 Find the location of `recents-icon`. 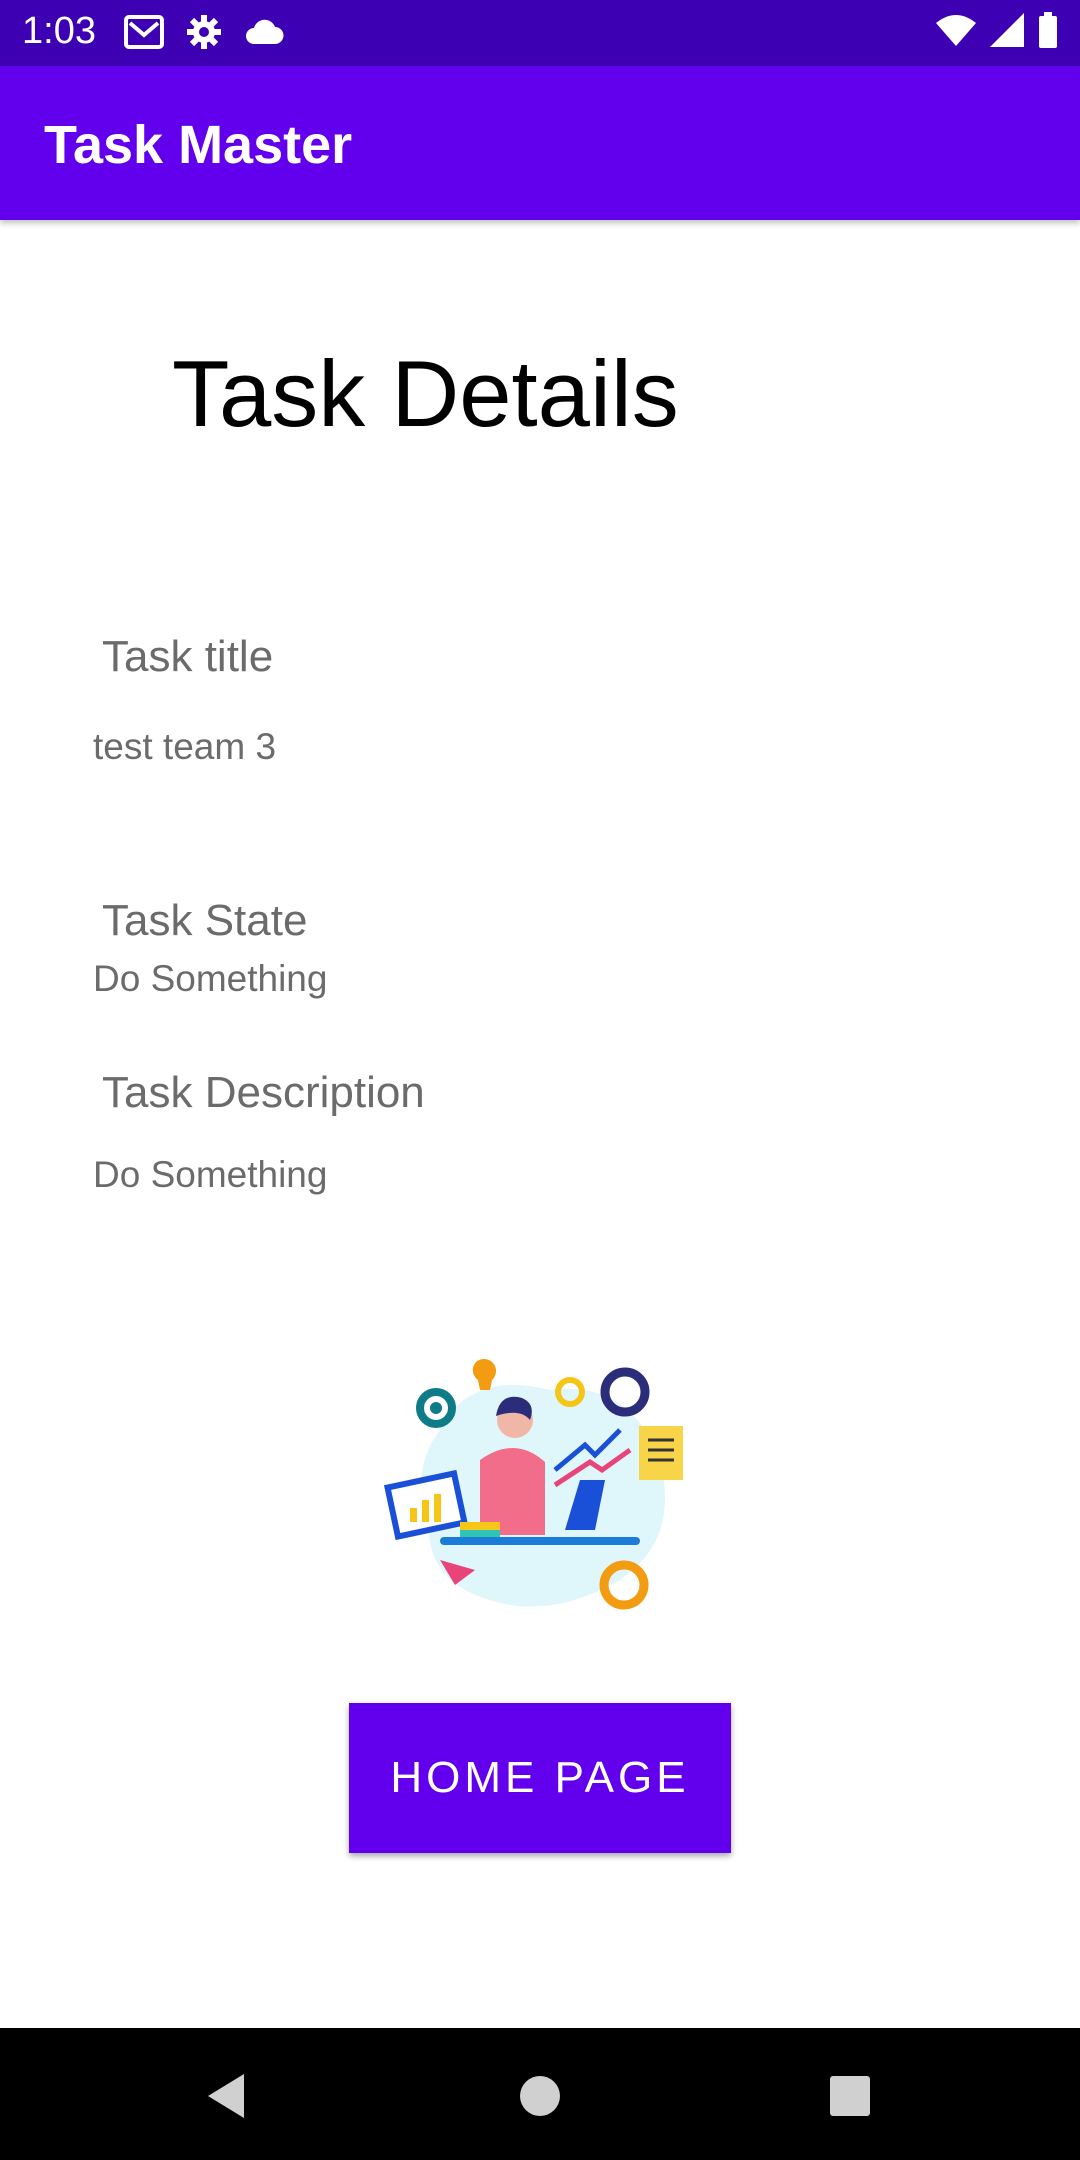

recents-icon is located at coordinates (850, 2096).